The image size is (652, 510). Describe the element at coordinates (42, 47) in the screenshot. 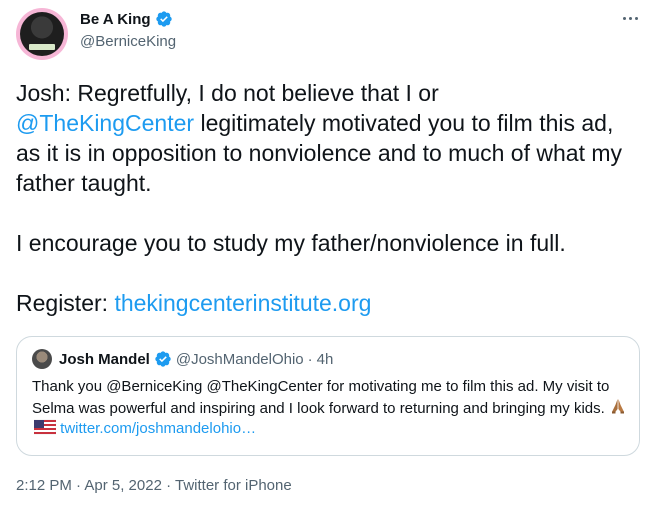

I see `avatar-badge` at that location.